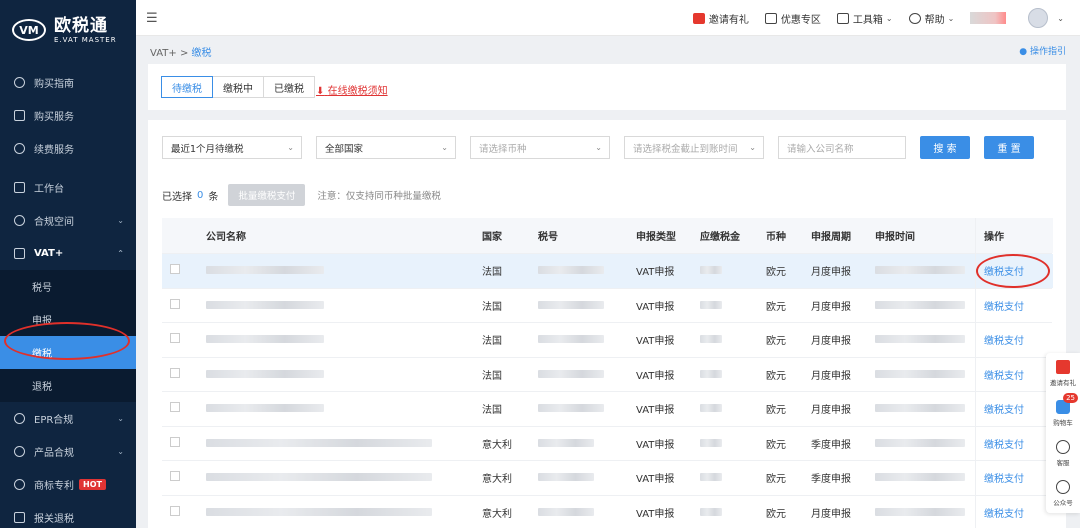 This screenshot has width=1080, height=528. What do you see at coordinates (81, 26) in the screenshot?
I see `logo-title: 欧税通` at bounding box center [81, 26].